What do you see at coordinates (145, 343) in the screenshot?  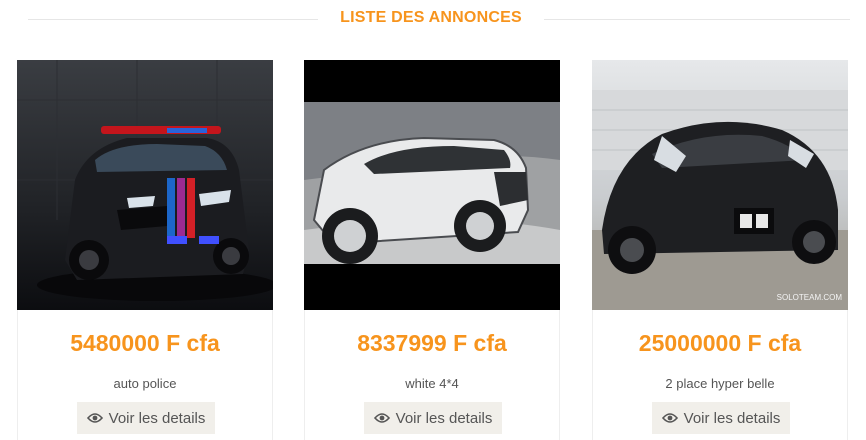 I see `listing-price: 5480000 F cfa` at bounding box center [145, 343].